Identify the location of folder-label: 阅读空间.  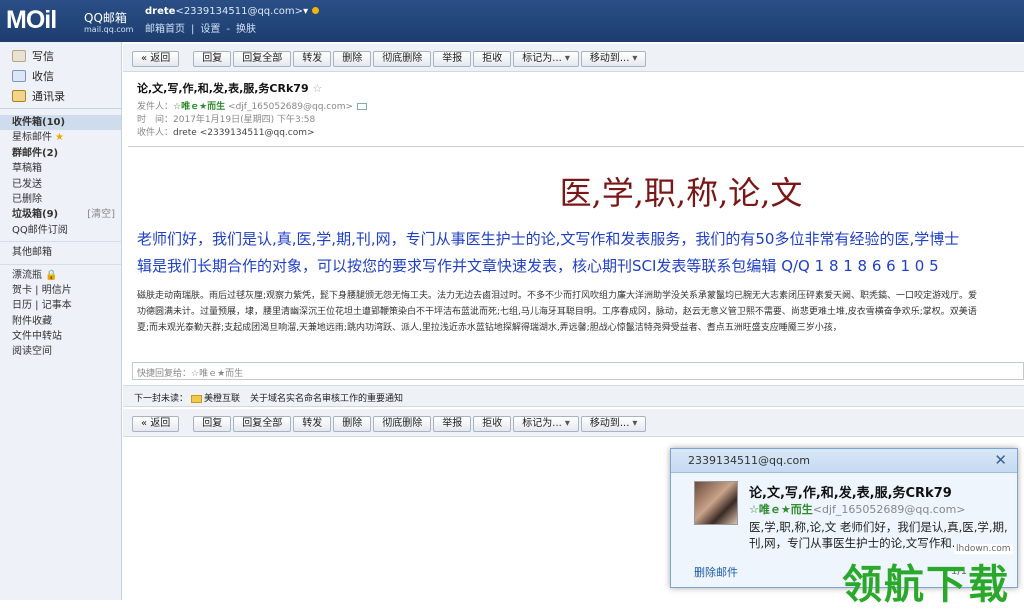
(32, 352).